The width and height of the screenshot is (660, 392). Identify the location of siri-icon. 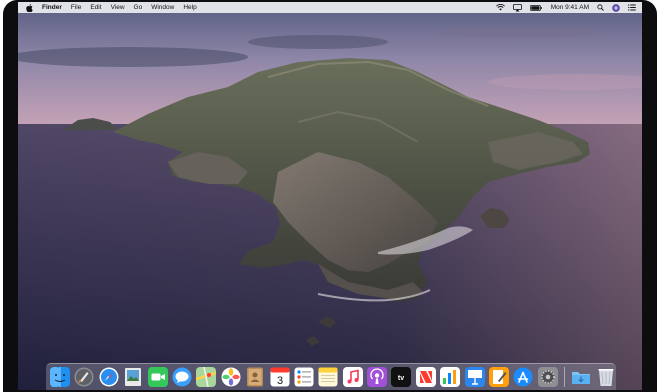
(616, 7).